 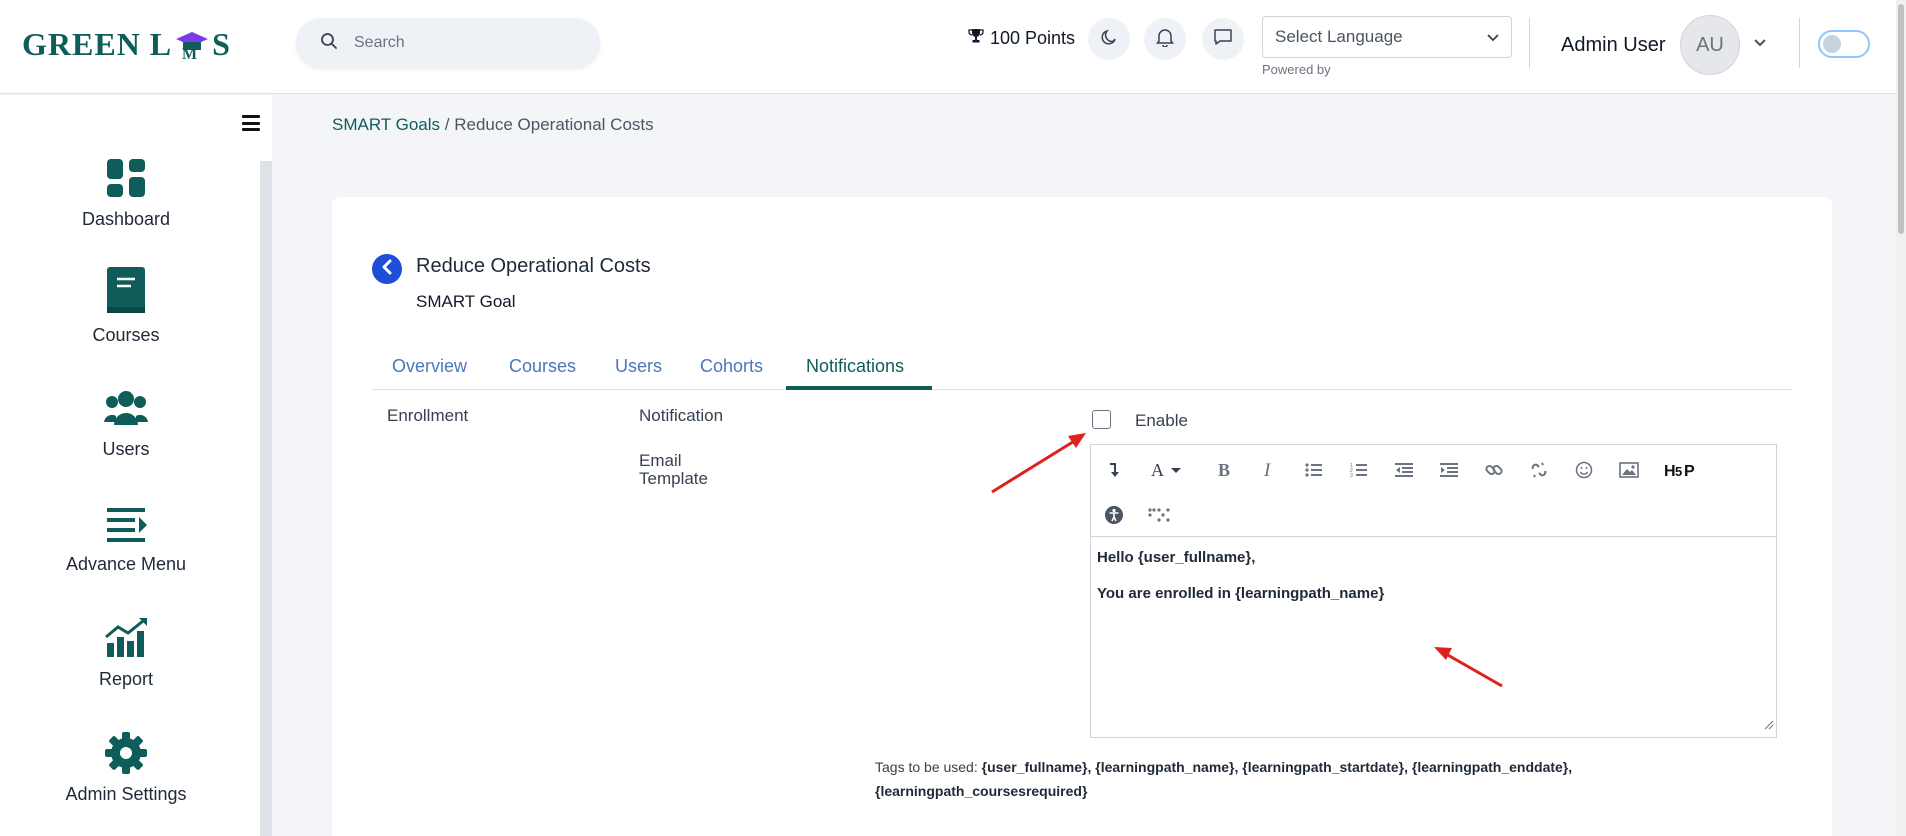 What do you see at coordinates (251, 123) in the screenshot?
I see `hamburger-menu-icon` at bounding box center [251, 123].